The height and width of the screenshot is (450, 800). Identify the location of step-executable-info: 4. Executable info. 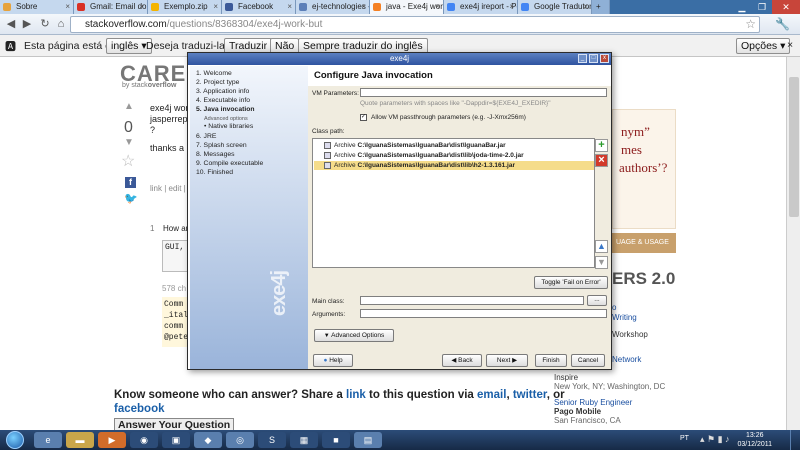
(223, 100).